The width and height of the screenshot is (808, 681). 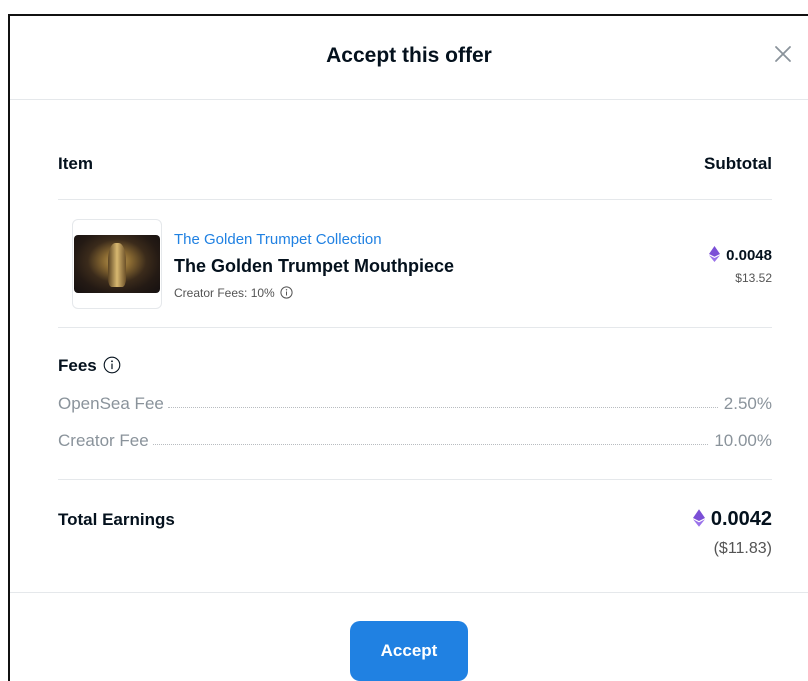 What do you see at coordinates (741, 519) in the screenshot?
I see `total-earnings-eth-value: 0.0042` at bounding box center [741, 519].